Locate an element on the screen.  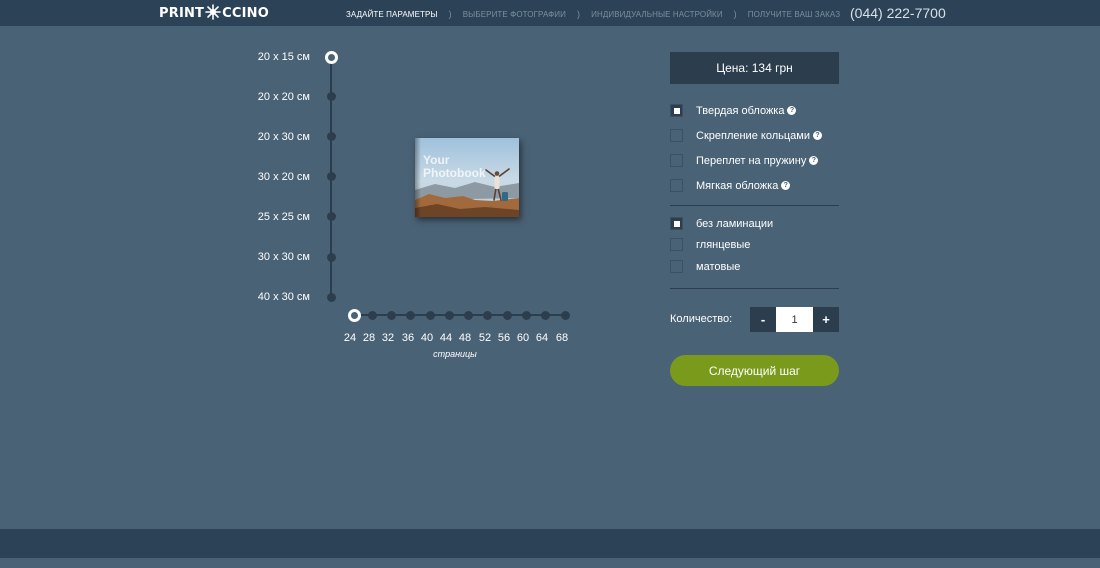
size-option-label: 20 x 20 см is located at coordinates (265, 97).